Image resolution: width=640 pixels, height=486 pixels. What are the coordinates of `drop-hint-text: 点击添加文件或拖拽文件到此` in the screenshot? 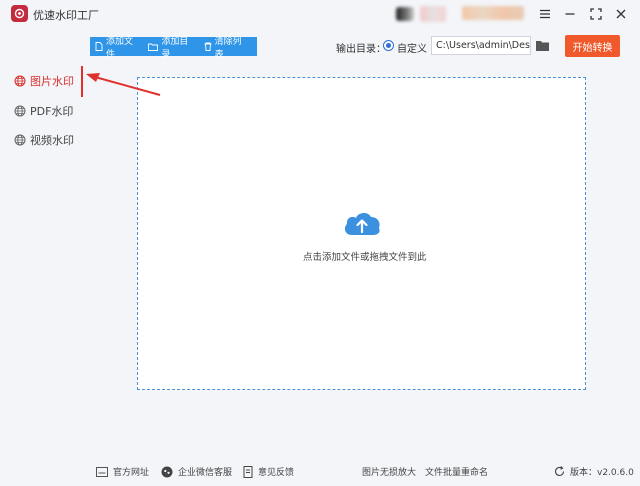 It's located at (365, 257).